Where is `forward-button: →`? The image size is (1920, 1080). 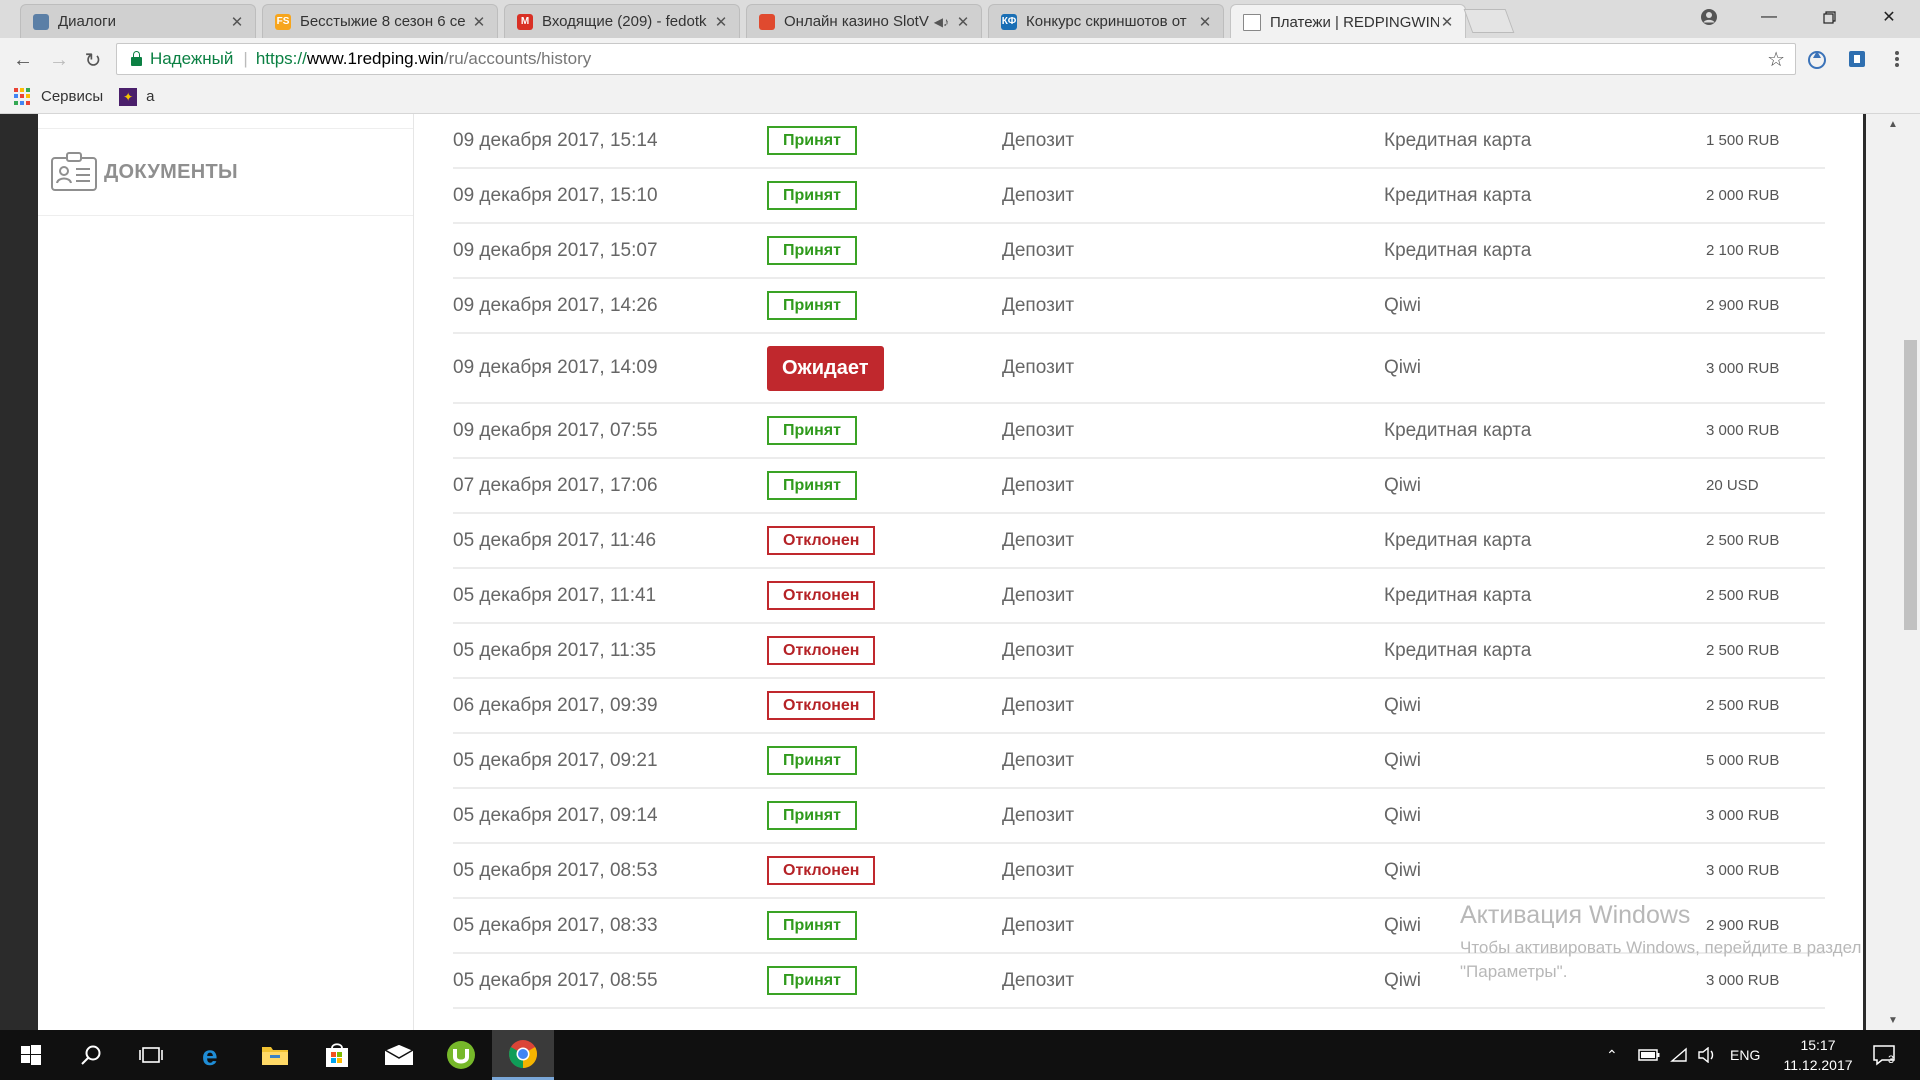 forward-button: → is located at coordinates (59, 60).